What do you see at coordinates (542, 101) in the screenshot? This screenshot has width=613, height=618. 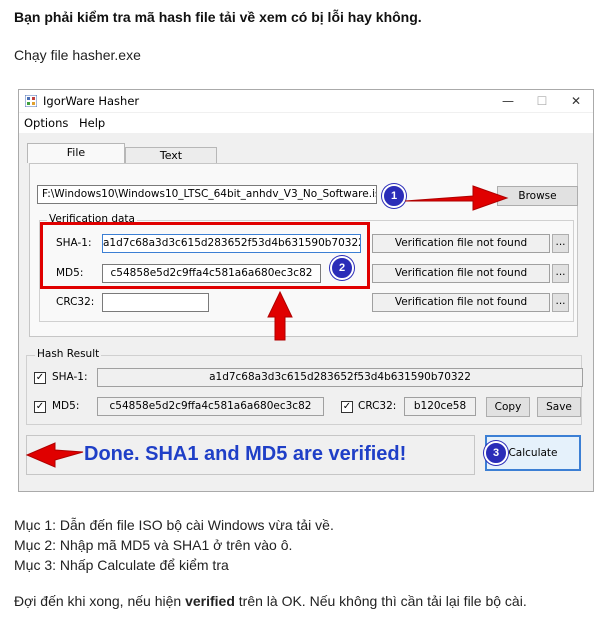 I see `maximize-button: ☐` at bounding box center [542, 101].